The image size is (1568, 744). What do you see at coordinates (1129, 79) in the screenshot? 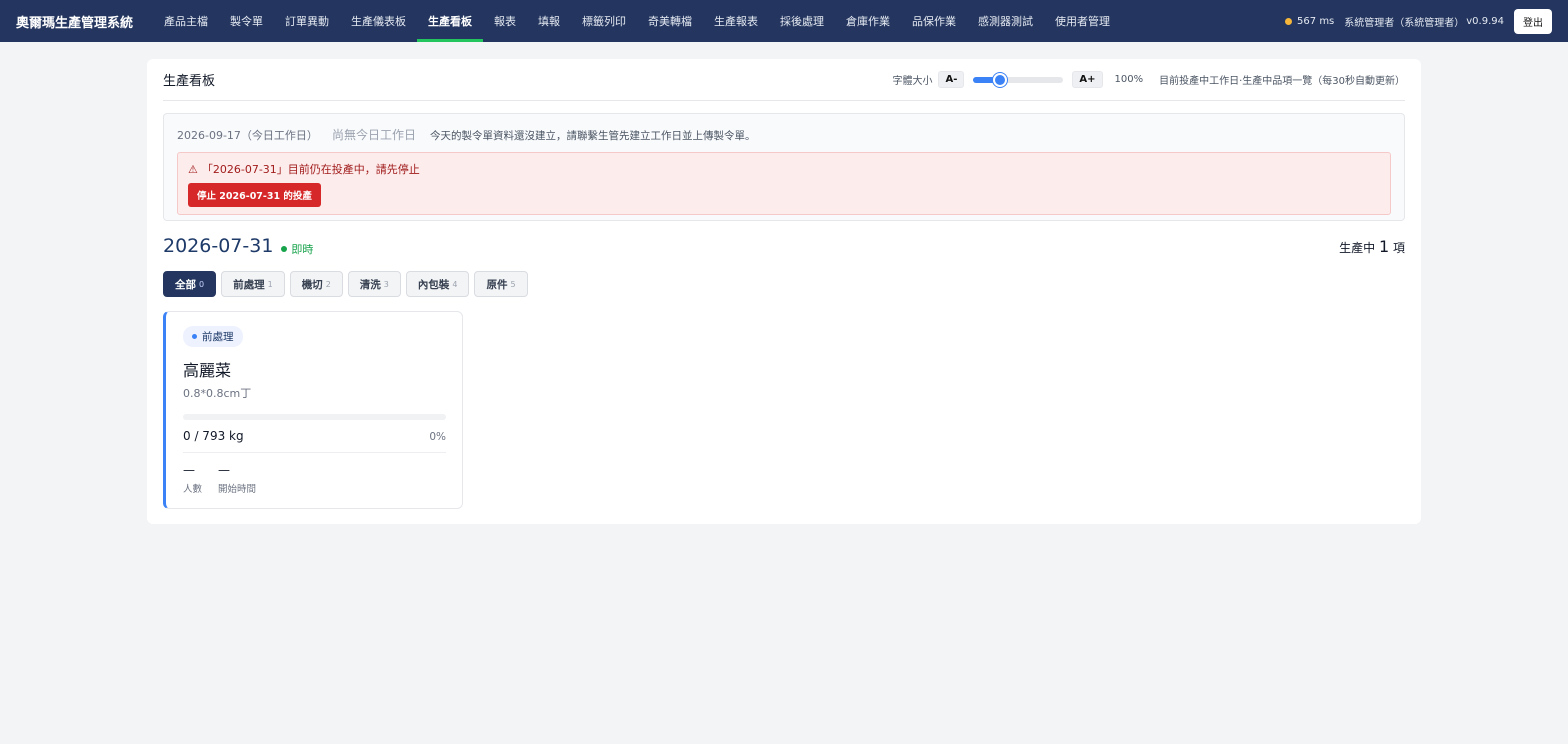
I see `font-size-percent: 100%` at bounding box center [1129, 79].